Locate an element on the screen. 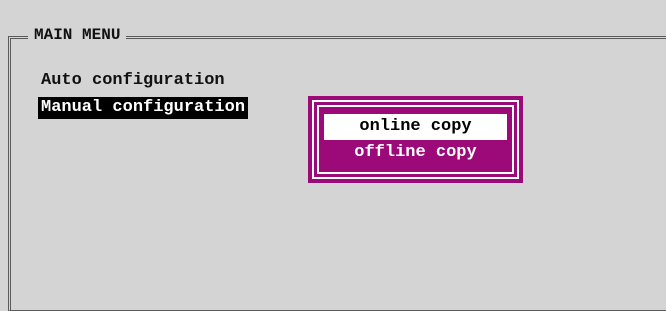 The width and height of the screenshot is (666, 311). menu-item-manual-configuration: Manual configuration is located at coordinates (143, 108).